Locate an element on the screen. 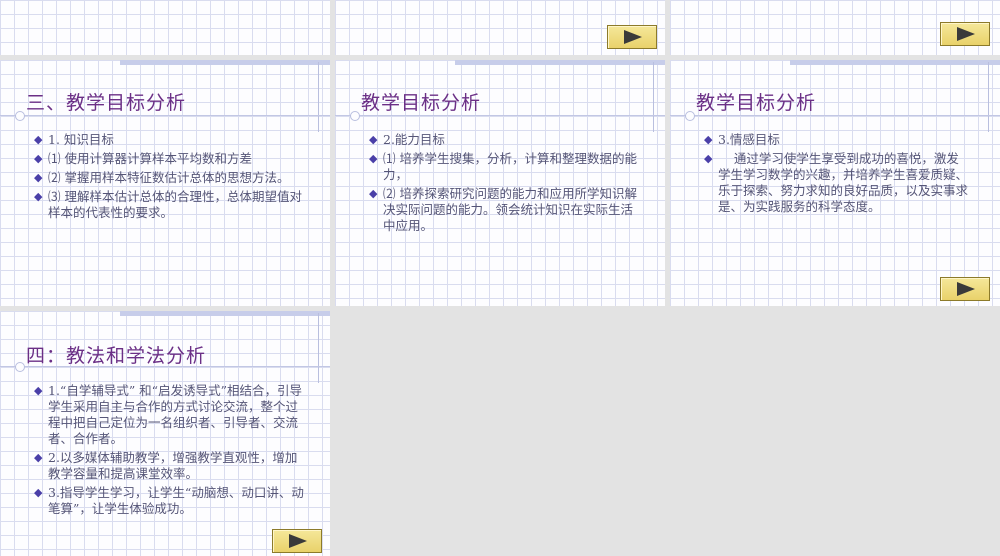 This screenshot has height=556, width=1000. list-item-text: ⑴ 培养学生搜集，分析，计算和整理数据的能力， is located at coordinates (510, 166).